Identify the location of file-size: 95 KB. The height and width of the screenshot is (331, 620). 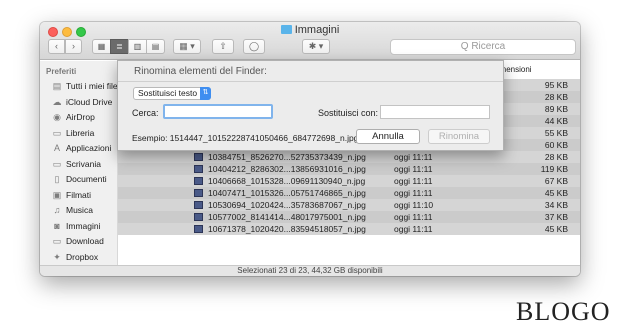
(556, 85).